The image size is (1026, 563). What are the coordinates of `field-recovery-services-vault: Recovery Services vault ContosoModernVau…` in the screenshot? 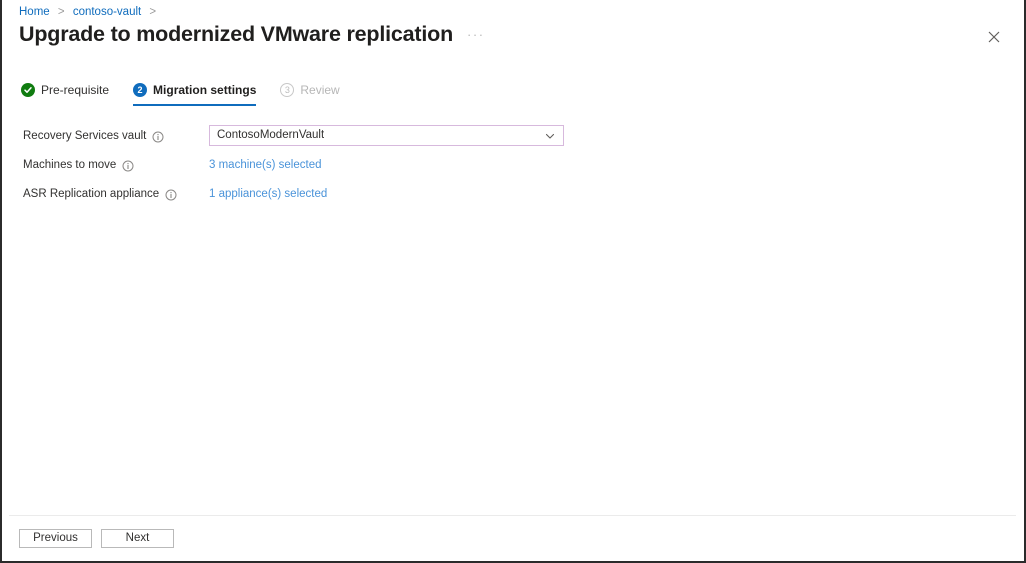 It's located at (511, 139).